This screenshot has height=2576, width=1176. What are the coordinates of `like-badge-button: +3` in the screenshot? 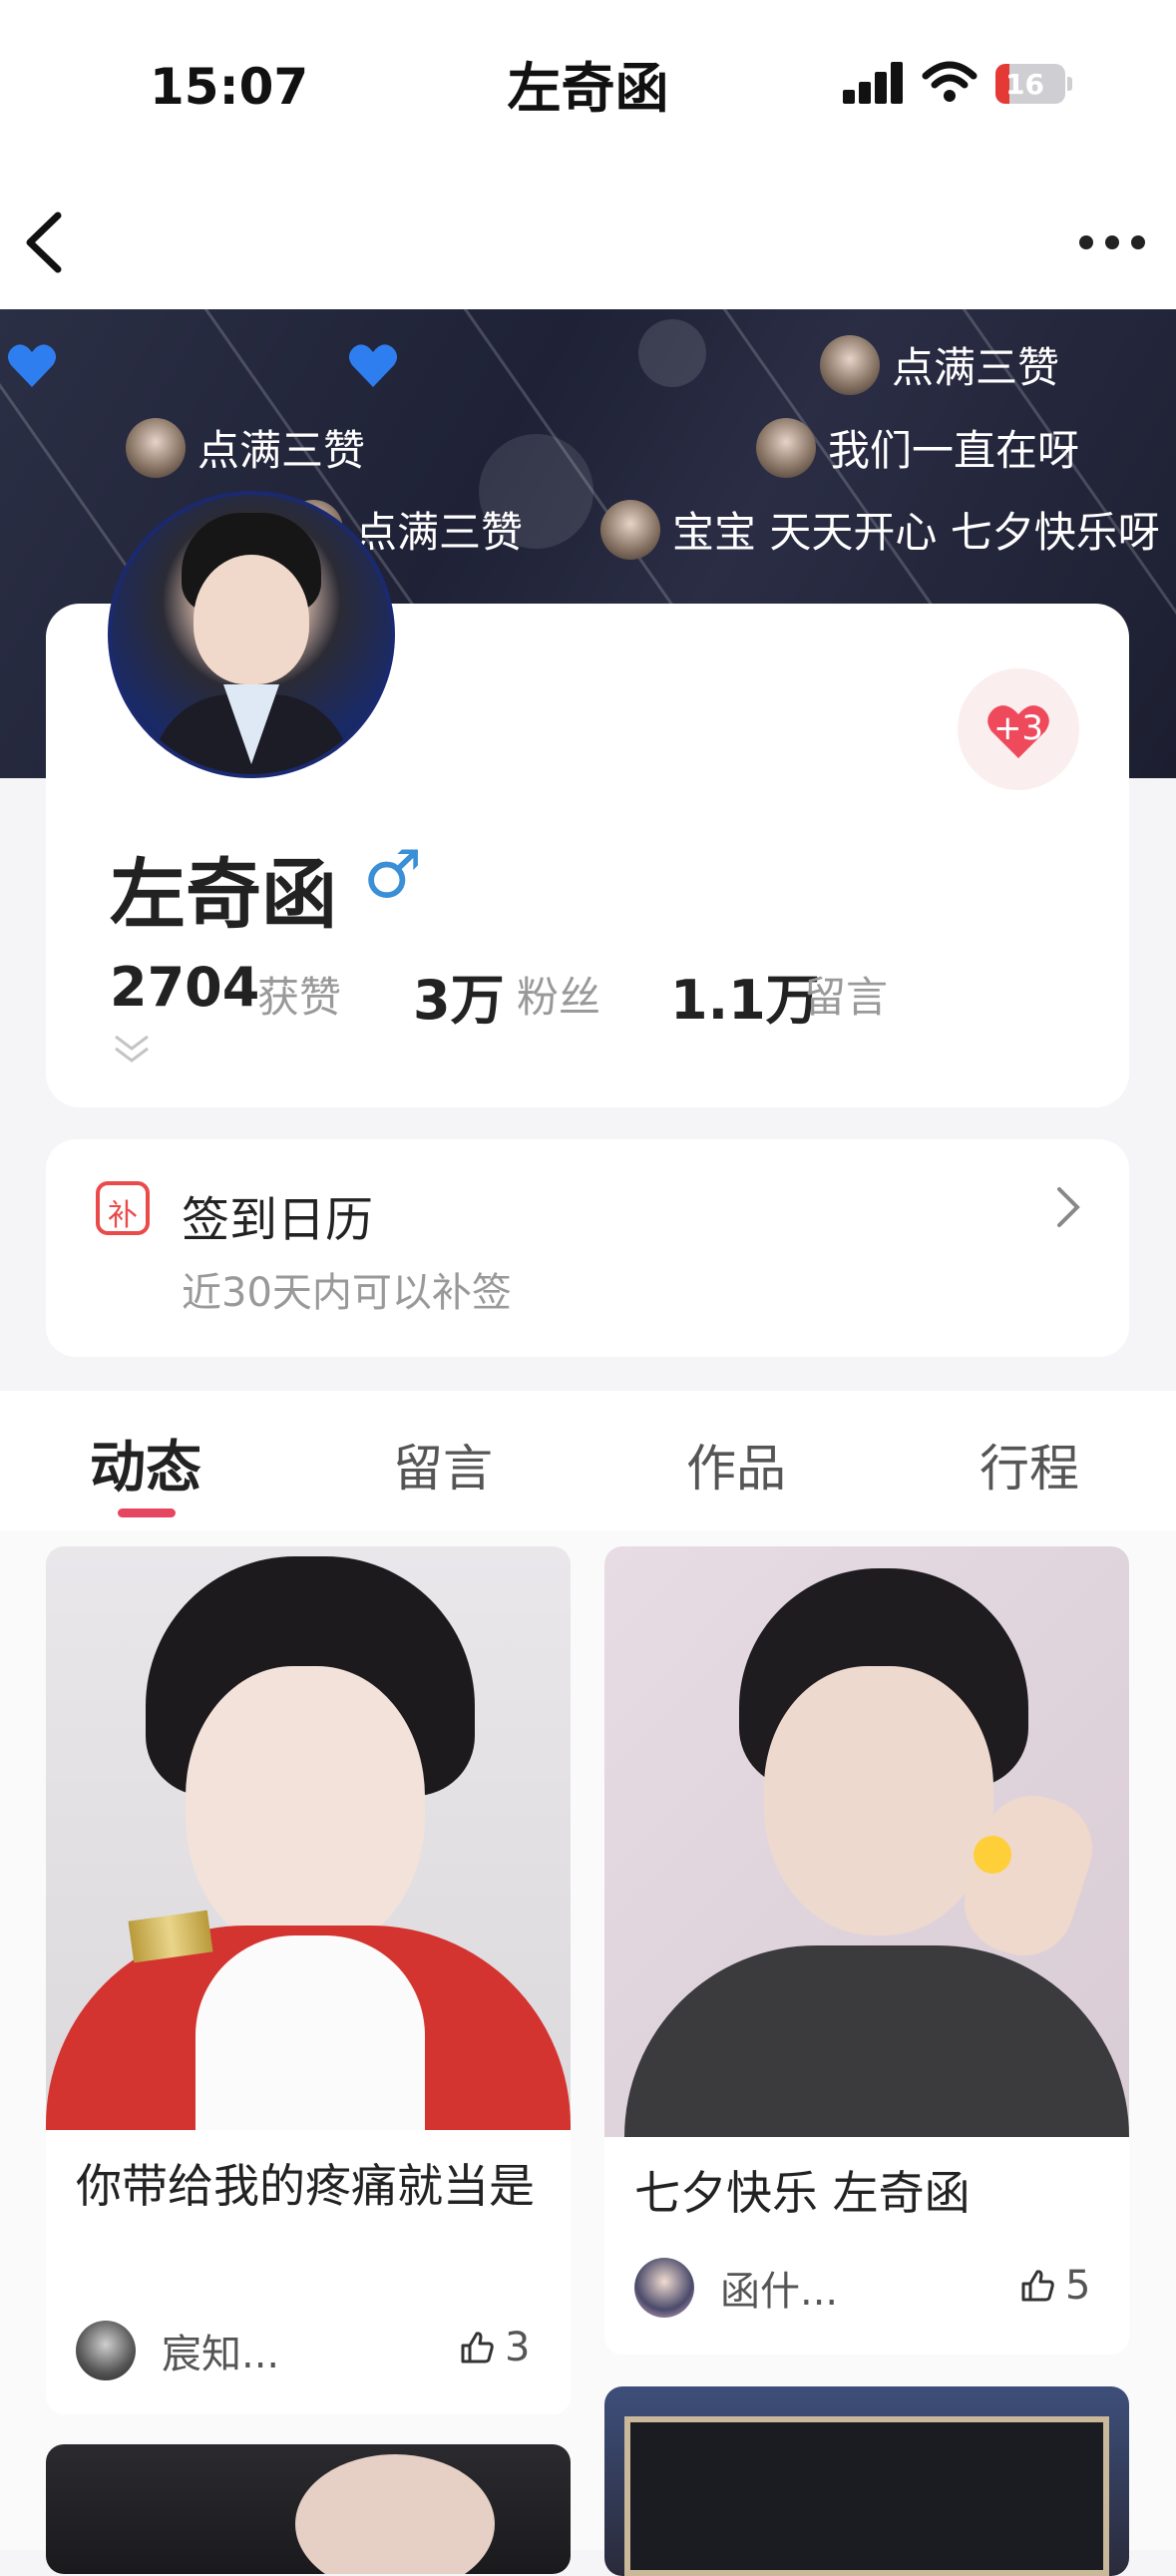 It's located at (1019, 729).